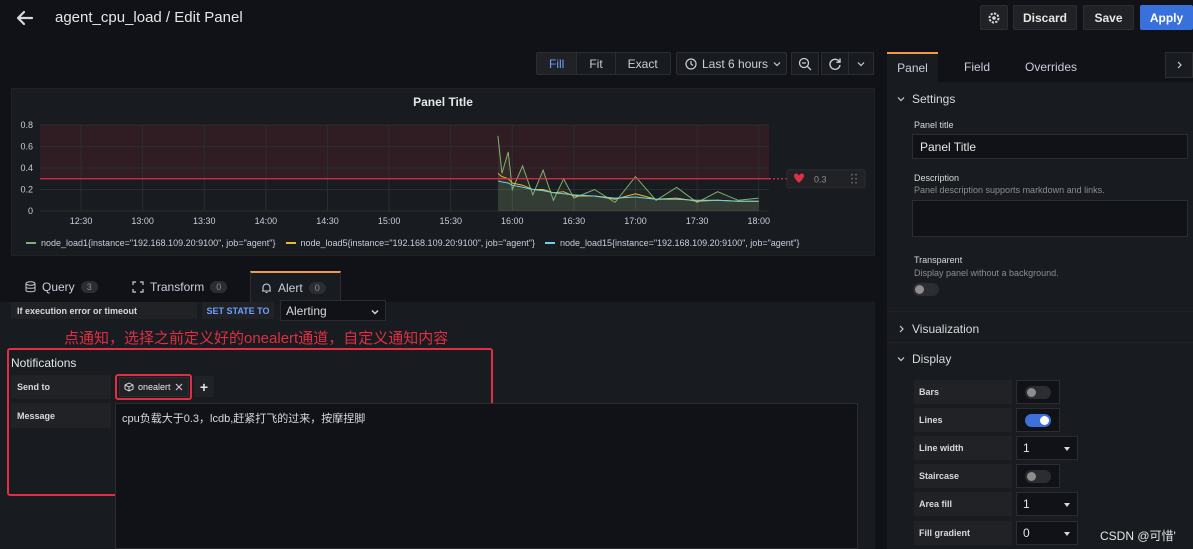  Describe the element at coordinates (1047, 533) in the screenshot. I see `fill-gradient-select: 0` at that location.